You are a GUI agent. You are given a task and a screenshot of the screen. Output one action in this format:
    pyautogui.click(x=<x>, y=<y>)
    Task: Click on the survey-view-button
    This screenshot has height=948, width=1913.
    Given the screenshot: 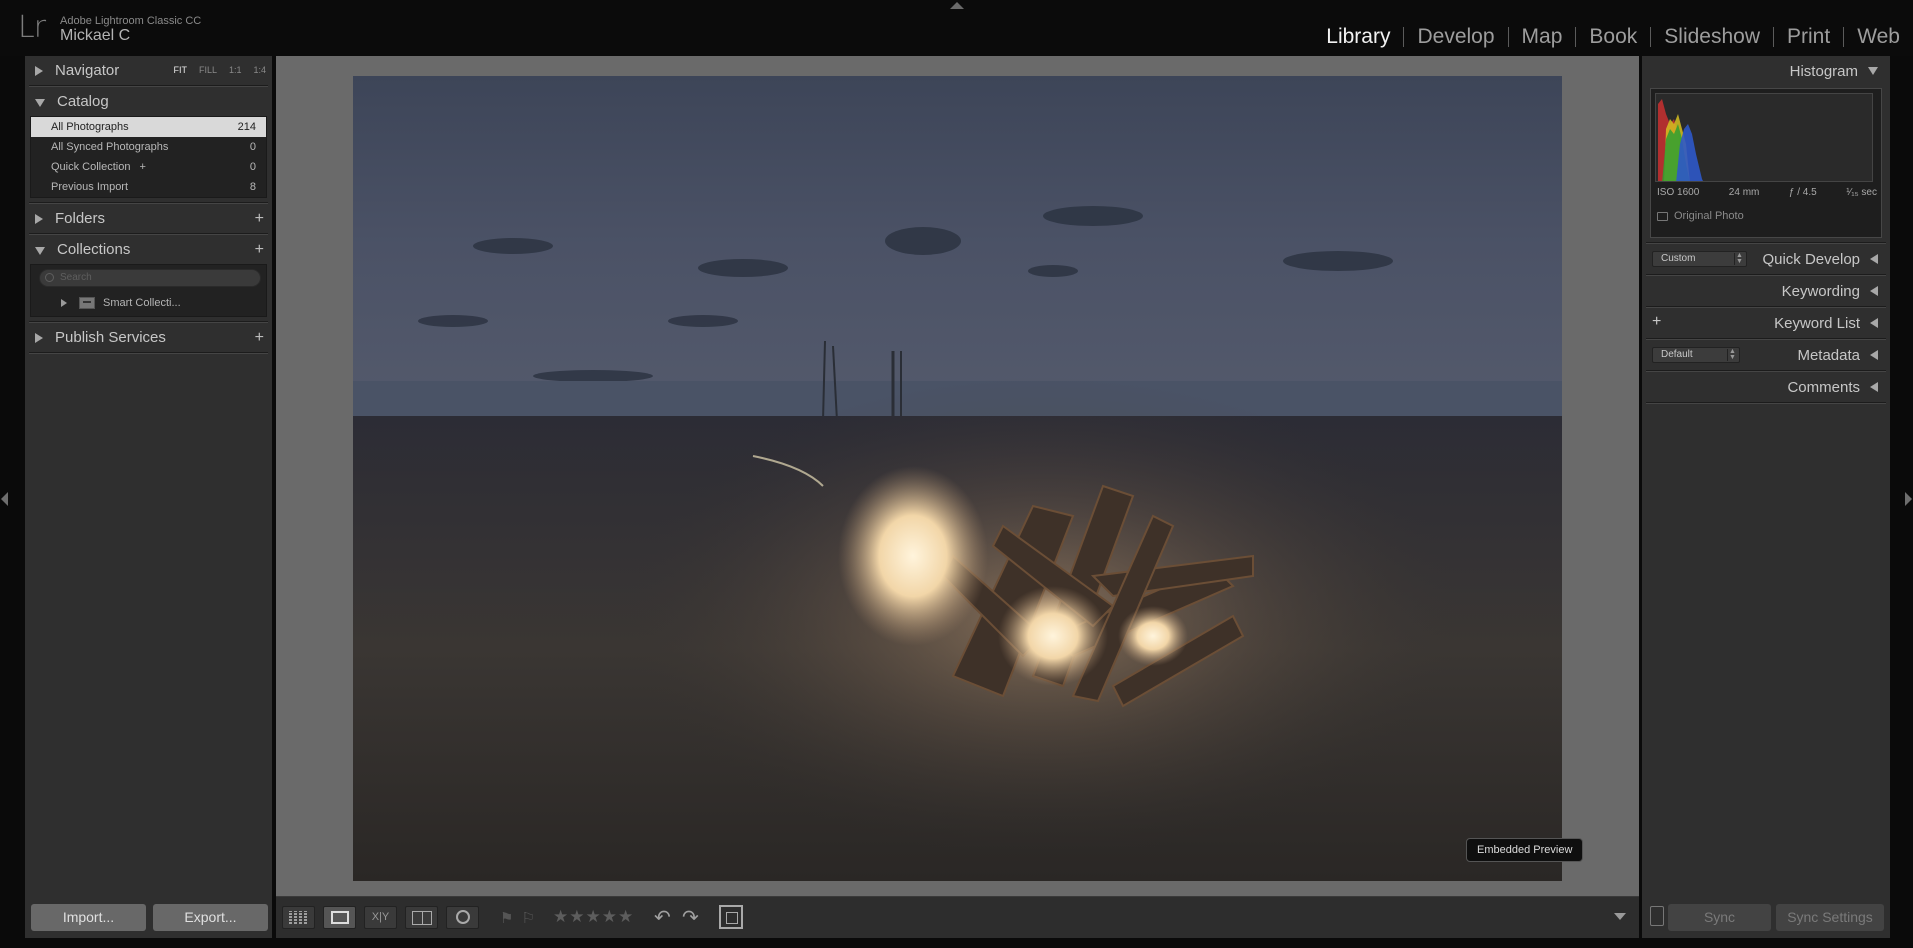 What is the action you would take?
    pyautogui.click(x=421, y=917)
    